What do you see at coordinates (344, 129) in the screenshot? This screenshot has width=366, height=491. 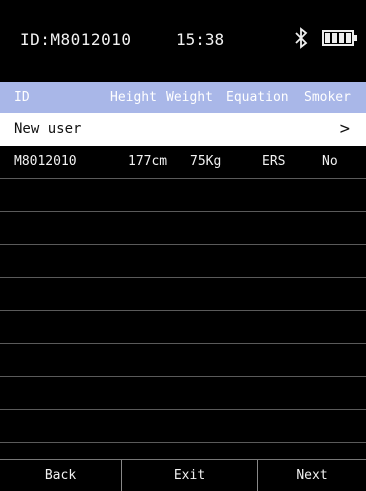 I see `chevron-right-icon: >` at bounding box center [344, 129].